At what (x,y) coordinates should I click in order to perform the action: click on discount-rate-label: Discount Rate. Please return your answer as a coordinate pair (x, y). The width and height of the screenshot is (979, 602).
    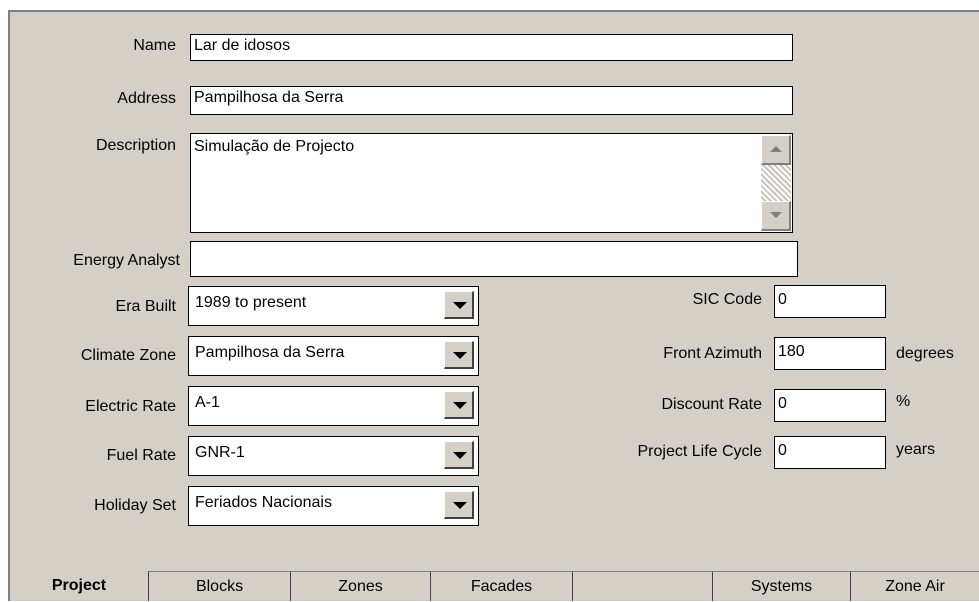
    Looking at the image, I should click on (712, 404).